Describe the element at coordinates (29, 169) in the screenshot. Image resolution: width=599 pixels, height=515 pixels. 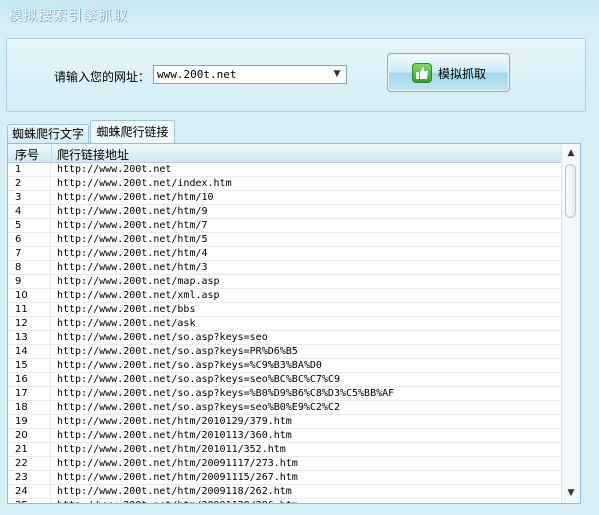
I see `row-seq: 1` at that location.